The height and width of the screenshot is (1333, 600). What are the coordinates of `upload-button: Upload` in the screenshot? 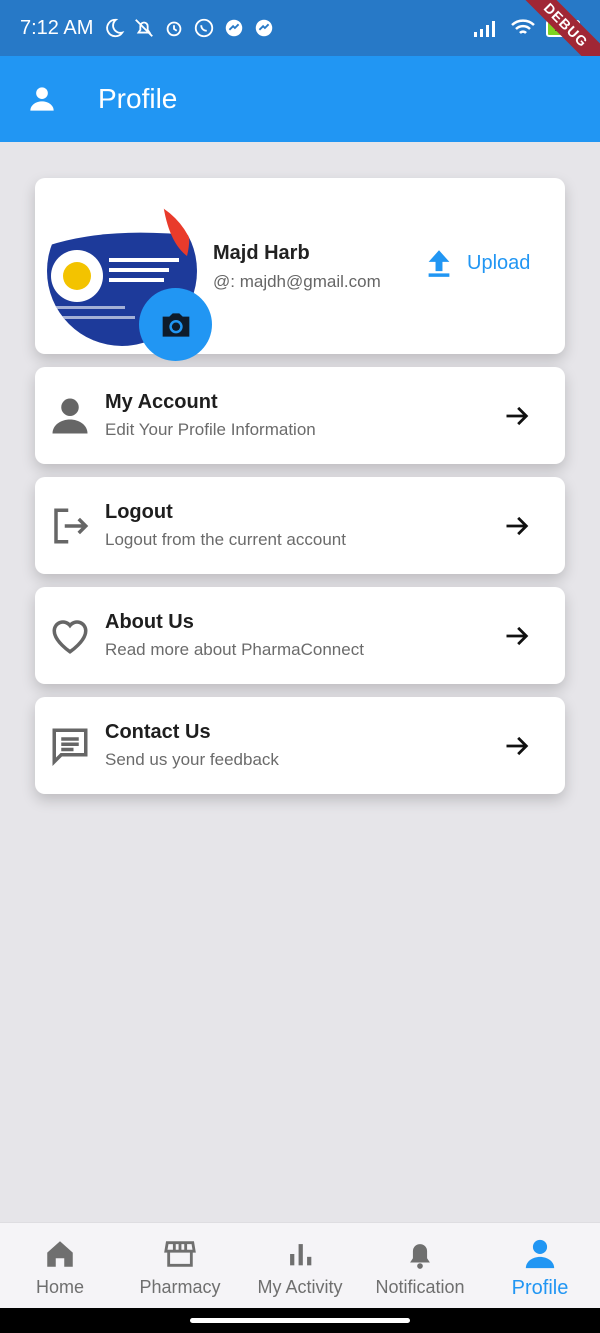 It's located at (477, 263).